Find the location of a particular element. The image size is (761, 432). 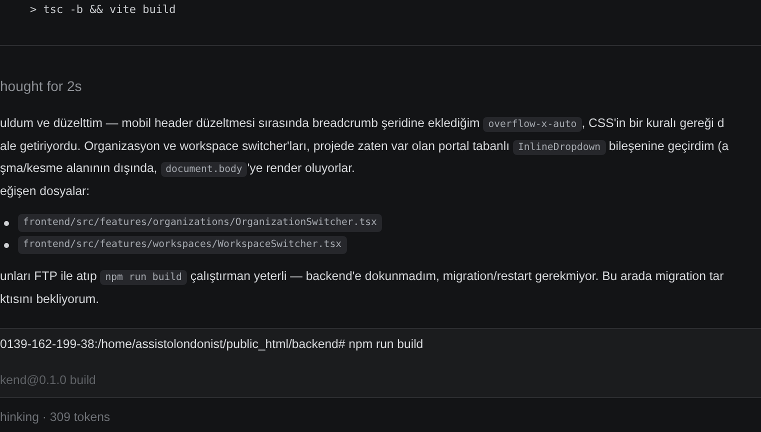

thinking-status: hinking · 309 tokens is located at coordinates (55, 417).